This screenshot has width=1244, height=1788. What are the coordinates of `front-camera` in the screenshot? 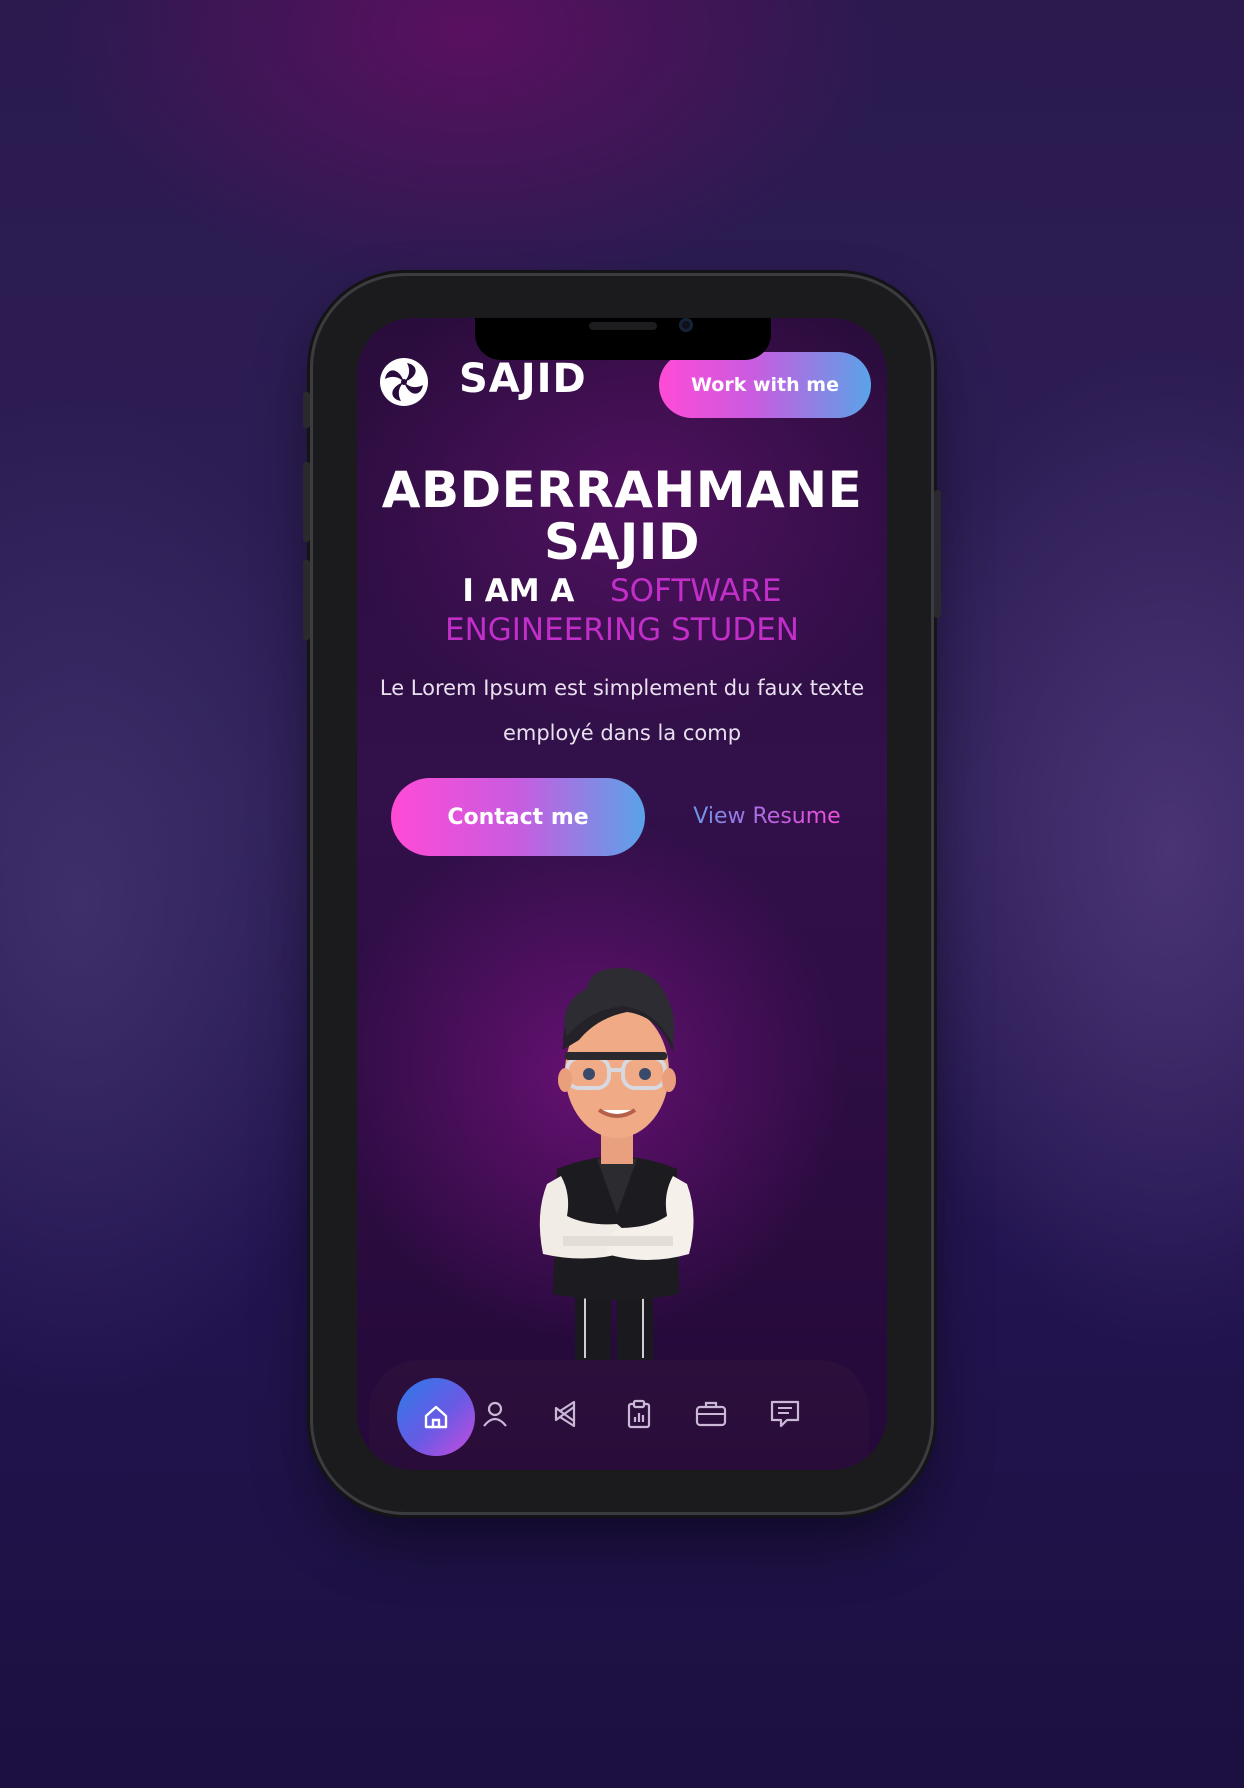 It's located at (686, 325).